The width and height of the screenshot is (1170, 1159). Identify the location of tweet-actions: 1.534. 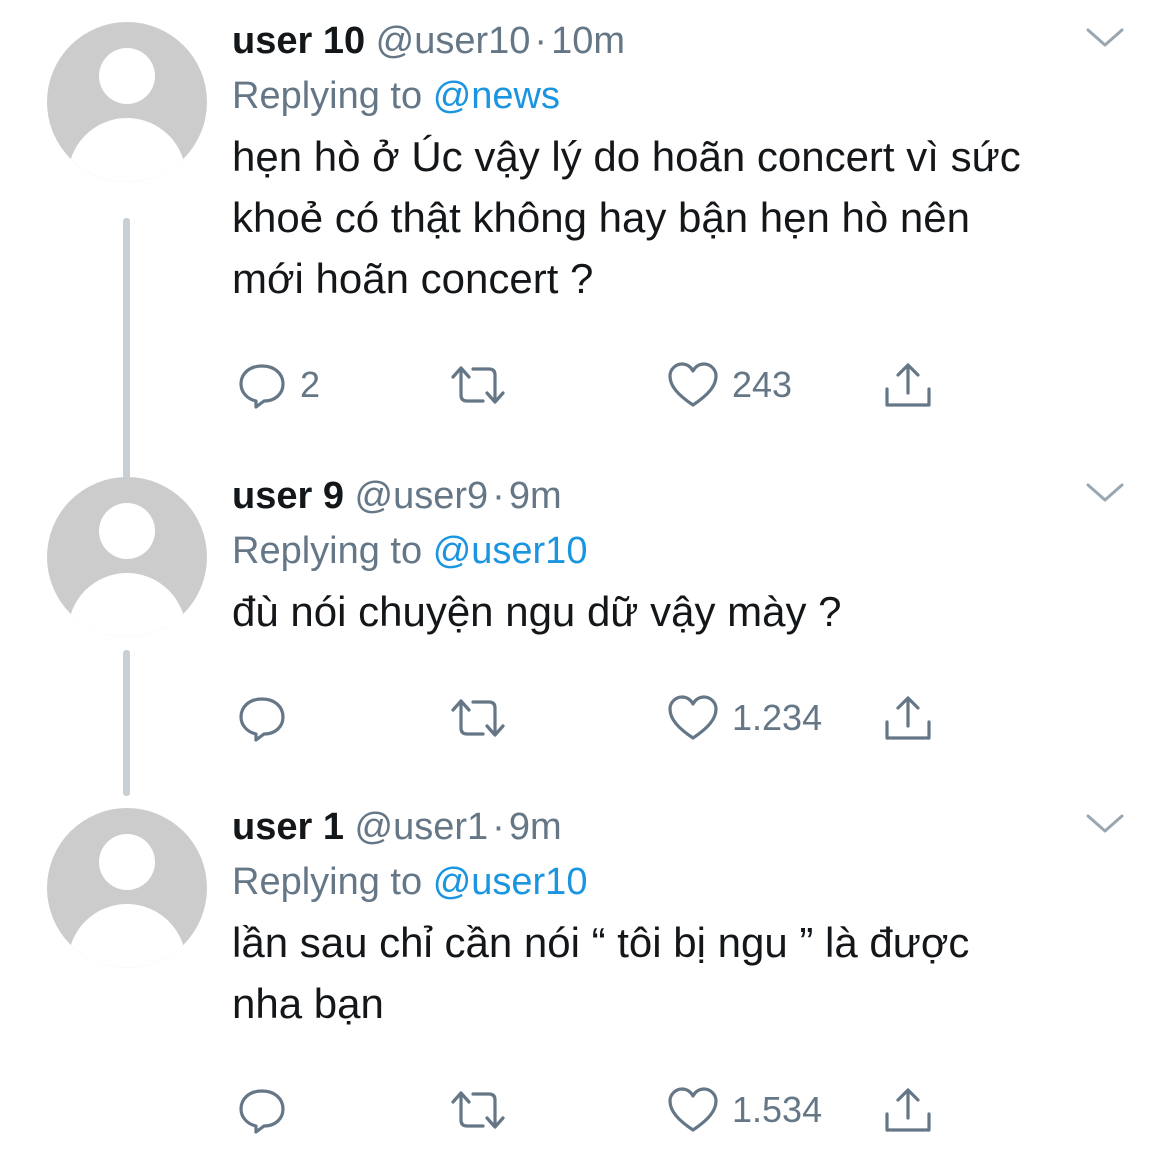
(592, 1110).